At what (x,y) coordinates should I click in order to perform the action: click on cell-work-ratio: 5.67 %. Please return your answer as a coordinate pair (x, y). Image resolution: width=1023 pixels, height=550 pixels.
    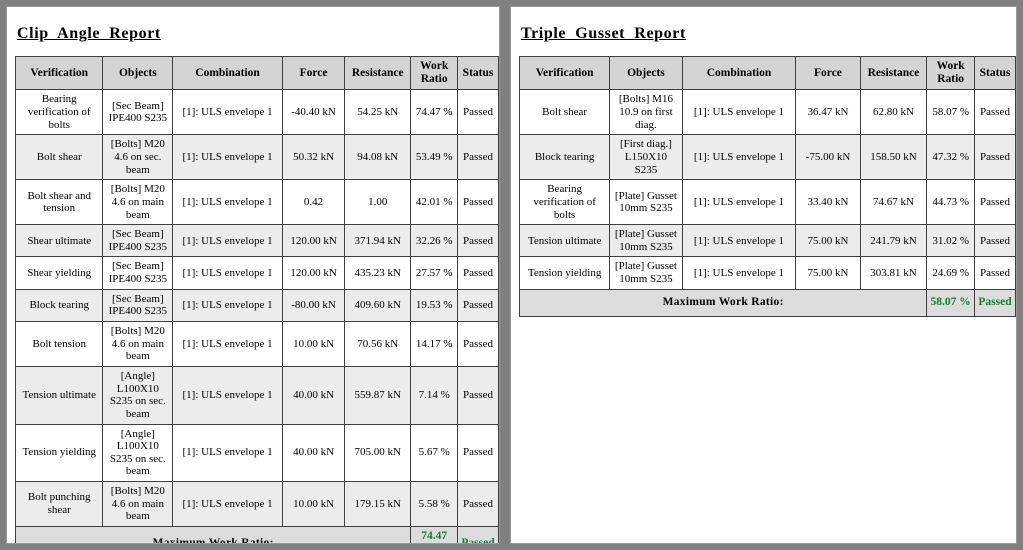
    Looking at the image, I should click on (434, 453).